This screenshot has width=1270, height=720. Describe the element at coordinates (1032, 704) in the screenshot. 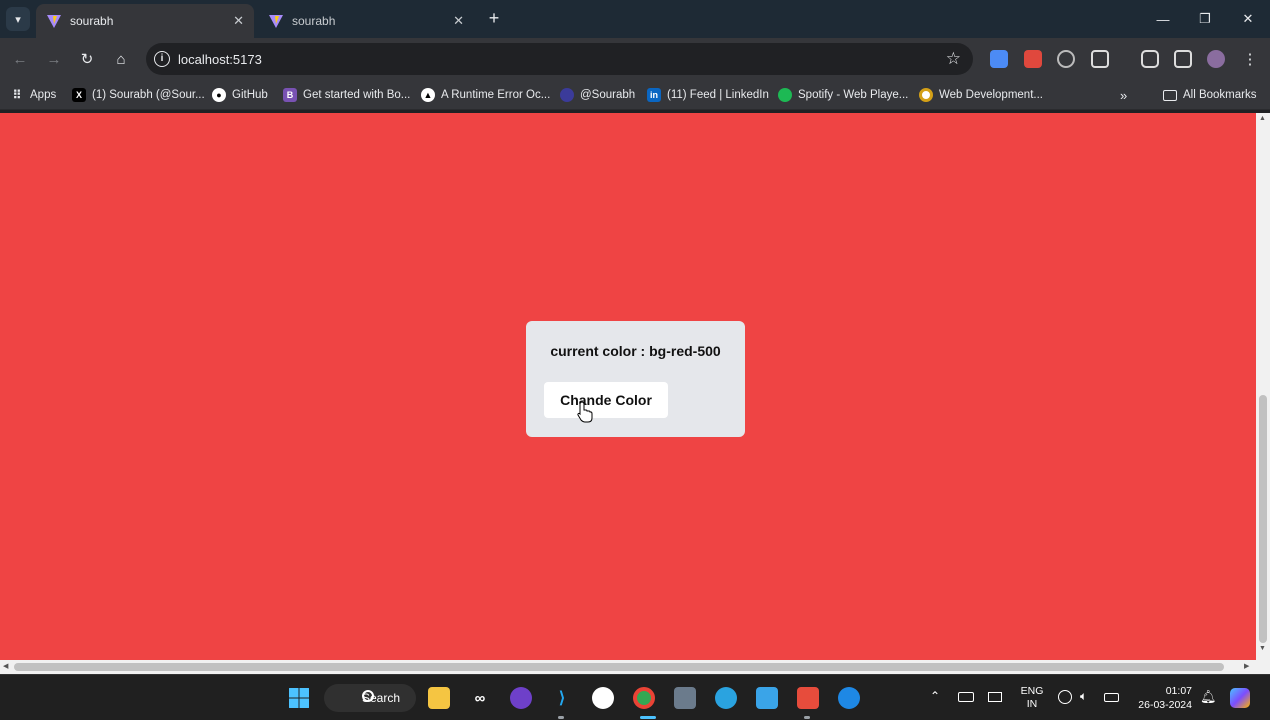

I see `region-text: IN` at that location.